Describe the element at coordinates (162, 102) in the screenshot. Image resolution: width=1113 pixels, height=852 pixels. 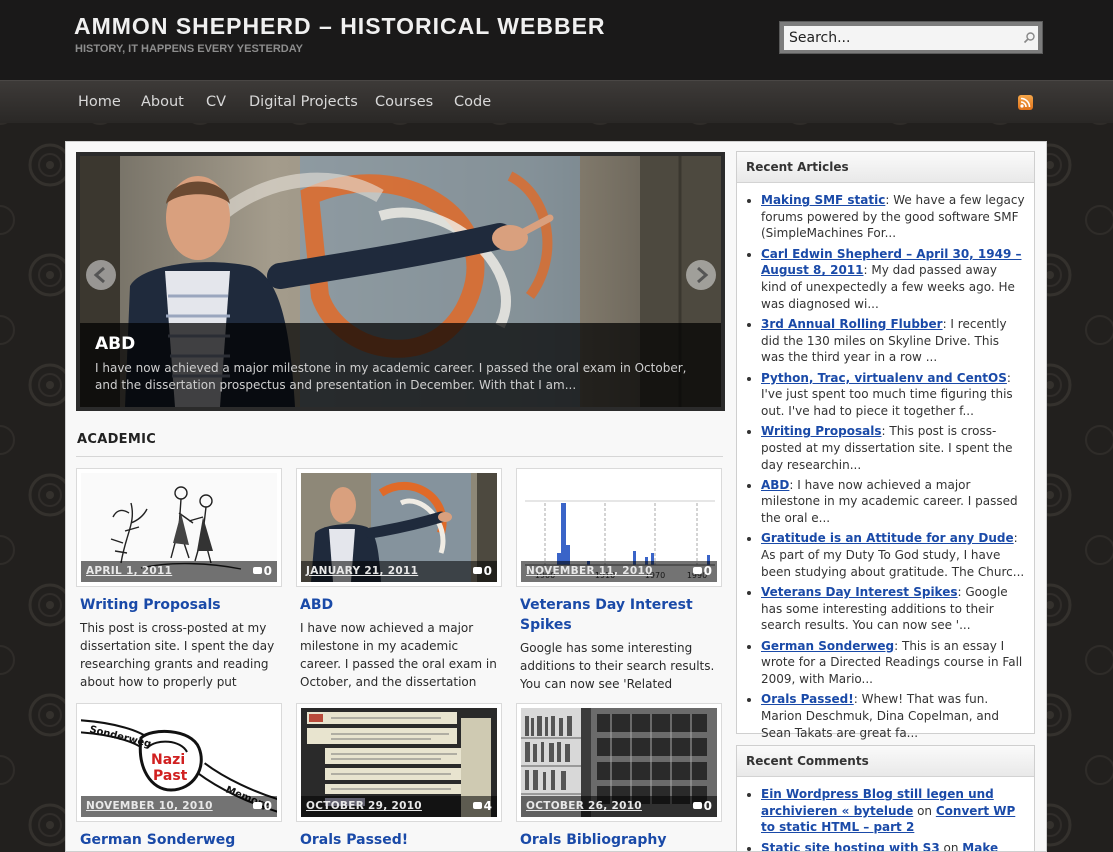
I see `nav-about: About` at that location.